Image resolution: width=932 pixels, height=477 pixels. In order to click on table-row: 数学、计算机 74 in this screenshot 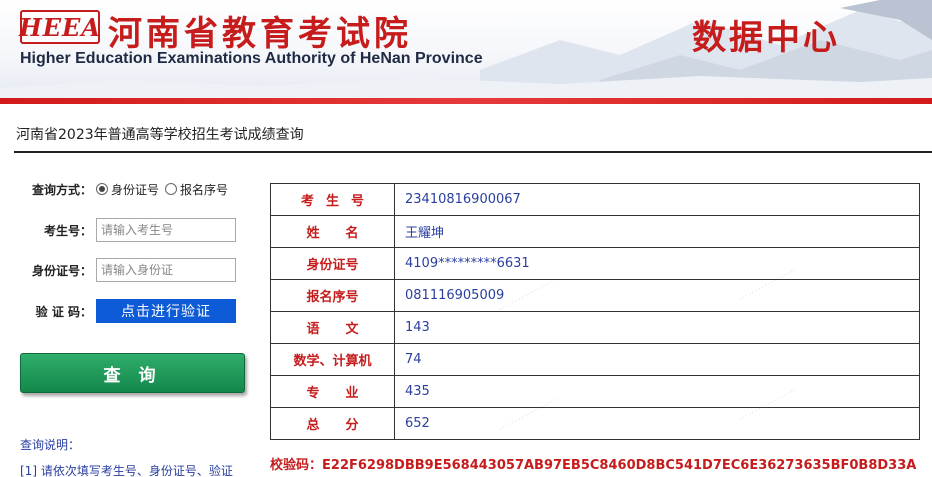, I will do `click(595, 359)`.